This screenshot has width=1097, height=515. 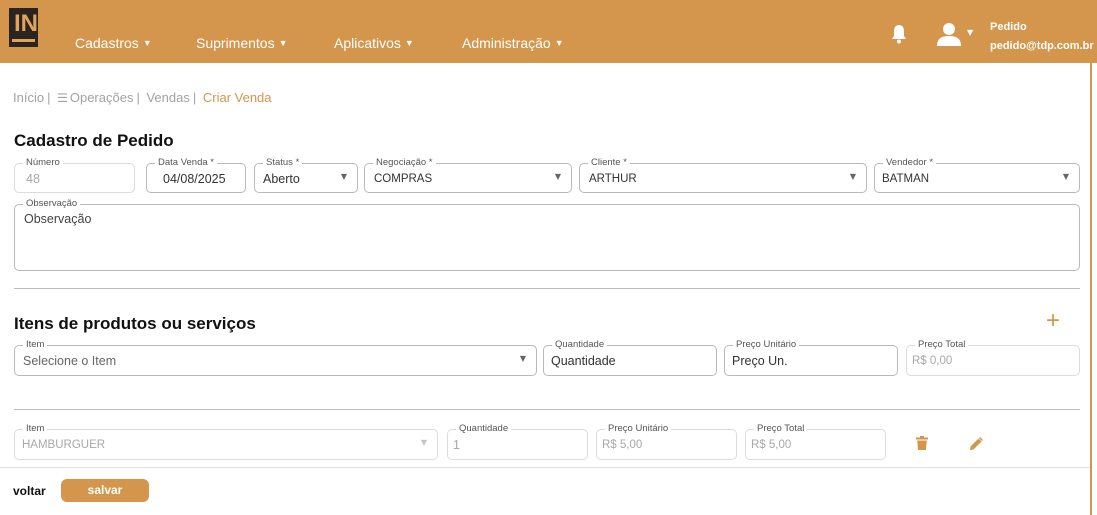 What do you see at coordinates (899, 34) in the screenshot?
I see `bell-icon` at bounding box center [899, 34].